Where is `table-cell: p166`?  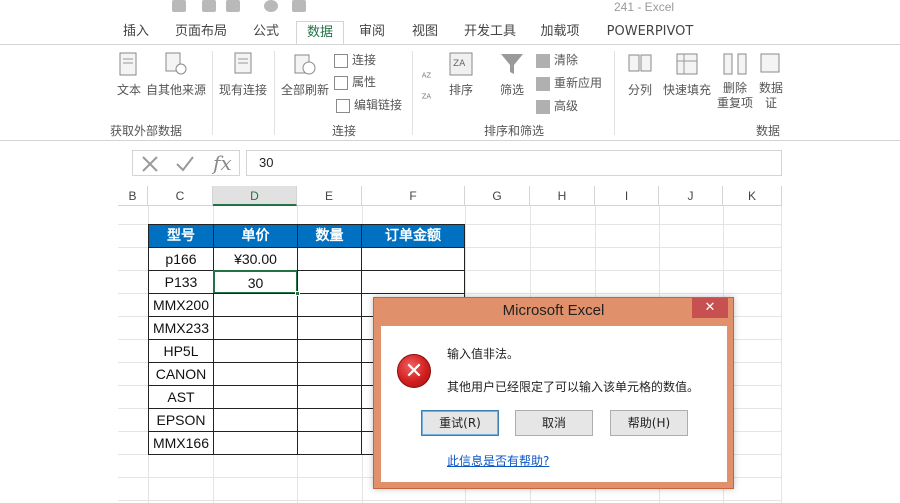 table-cell: p166 is located at coordinates (181, 259).